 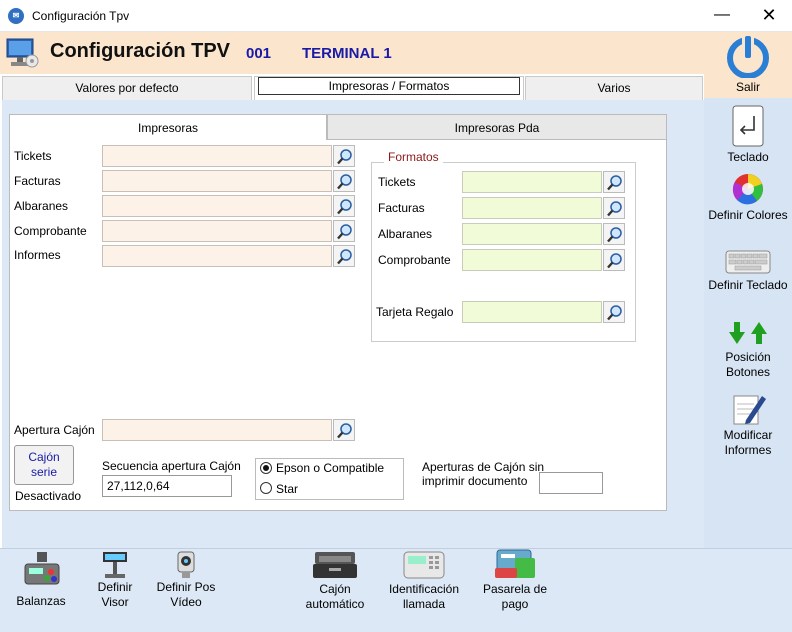 I want to click on albaranes-printer-search-button, so click(x=344, y=206).